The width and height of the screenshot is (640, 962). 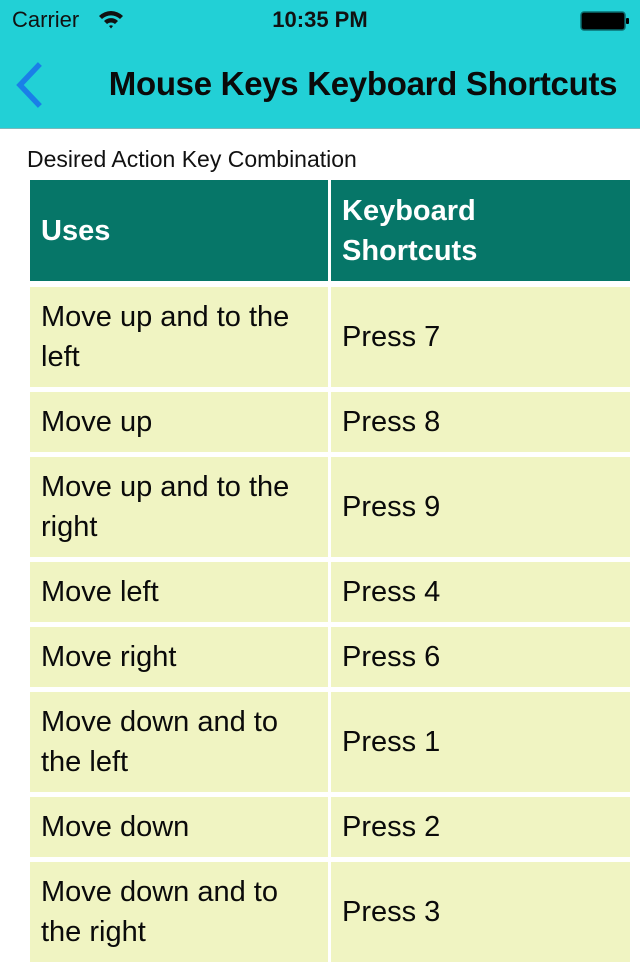 I want to click on app-header: Carrier 10:35 PM Mouse Keys Keyboard Sho, so click(x=320, y=64).